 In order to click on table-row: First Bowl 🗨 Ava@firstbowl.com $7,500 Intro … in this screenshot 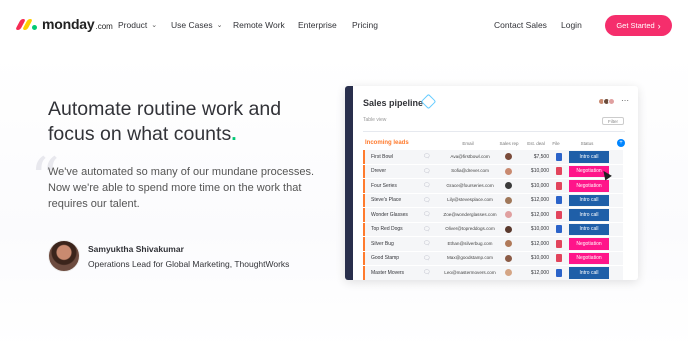, I will do `click(493, 157)`.